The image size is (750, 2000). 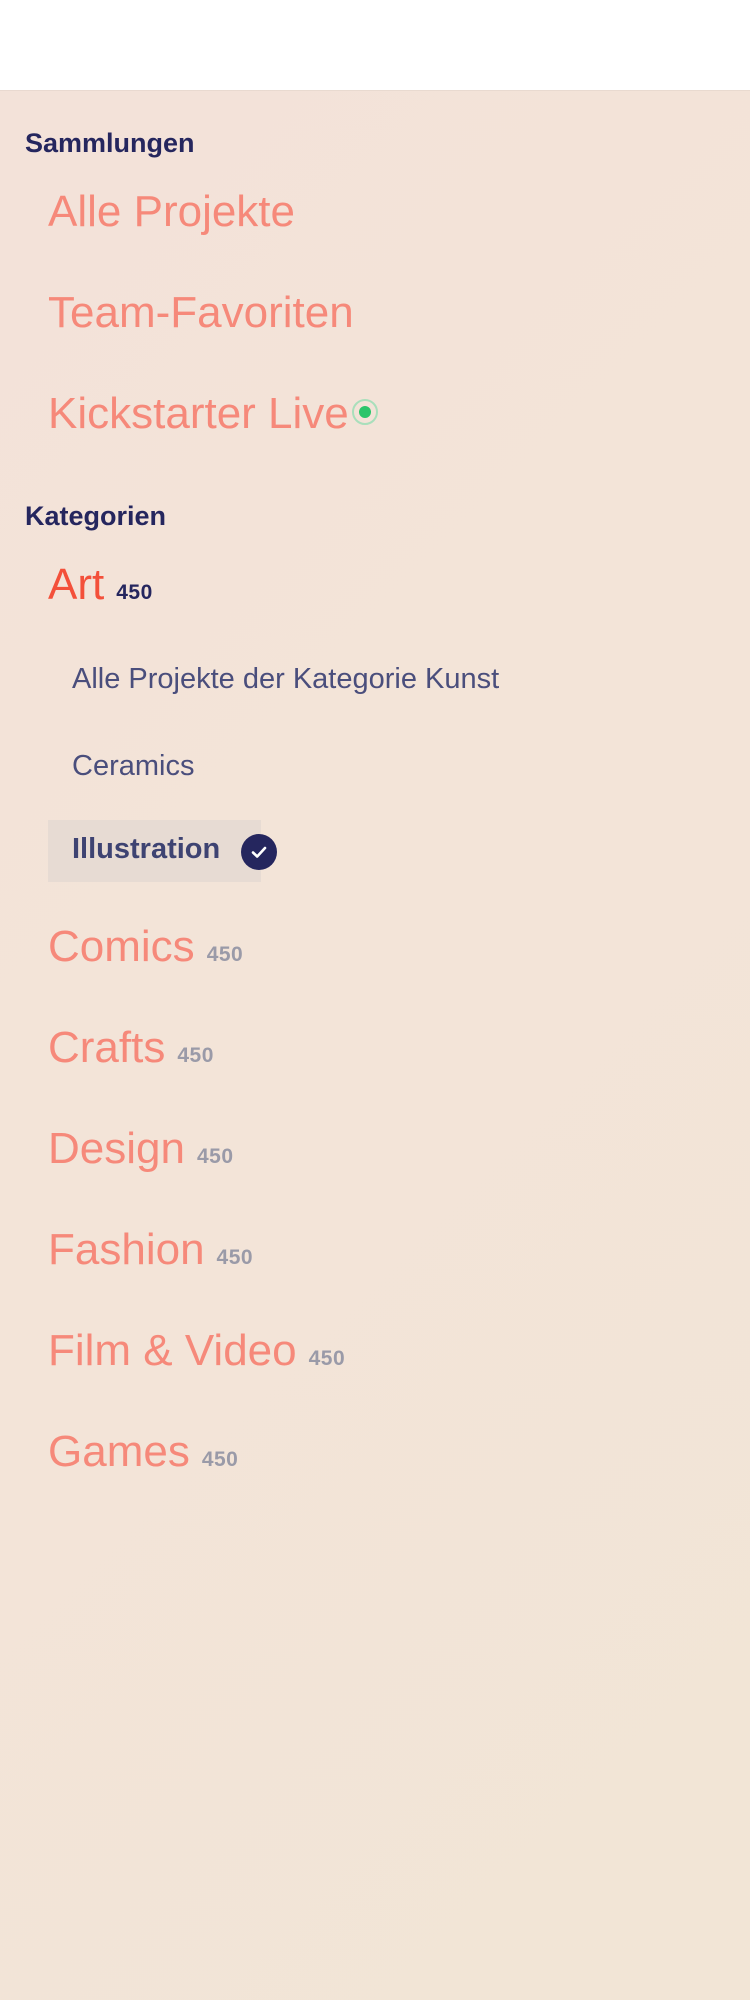 What do you see at coordinates (126, 1249) in the screenshot?
I see `category-label: Fashion` at bounding box center [126, 1249].